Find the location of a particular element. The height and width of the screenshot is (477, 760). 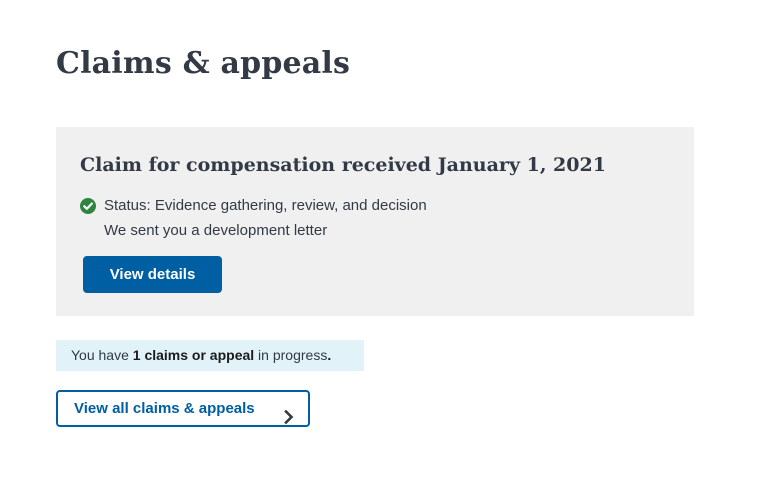

view-all-claims-link: View all claims & appeals is located at coordinates (183, 408).